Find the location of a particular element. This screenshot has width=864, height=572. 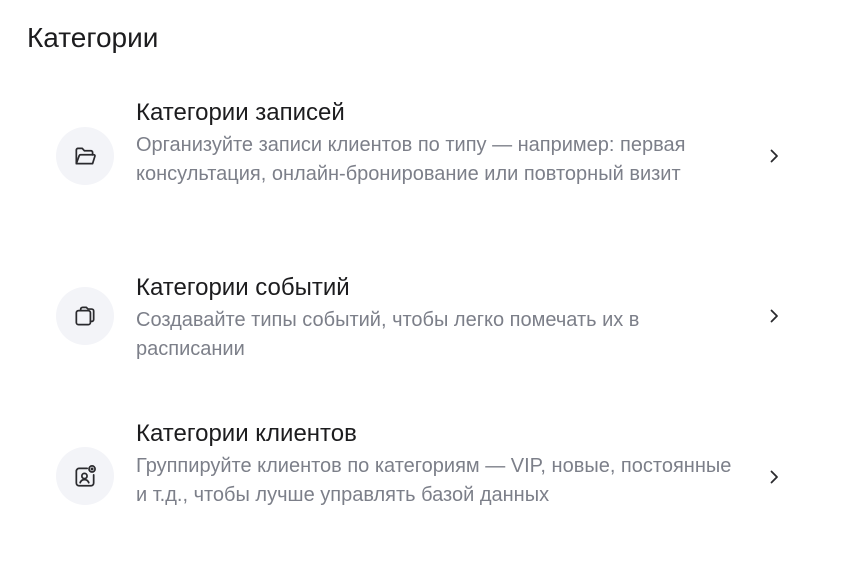

folder-open-icon is located at coordinates (85, 156).